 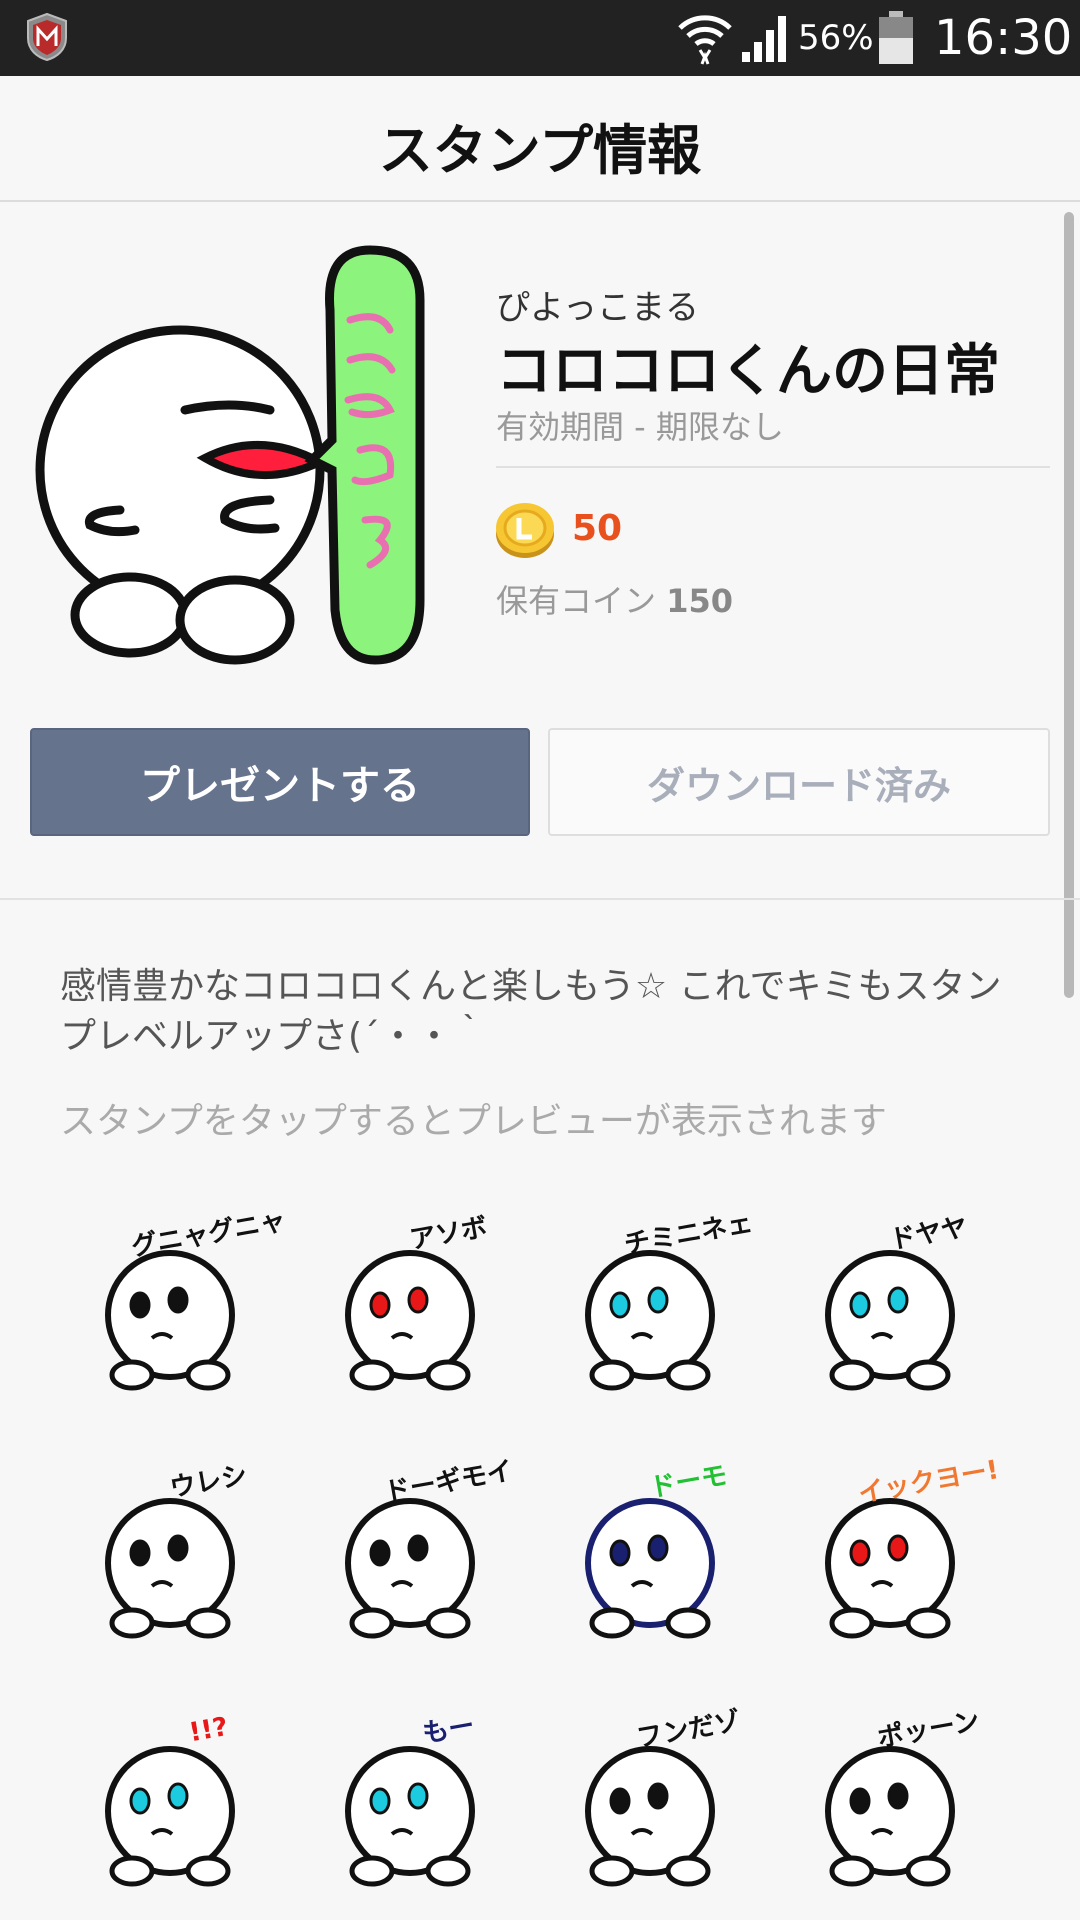 I want to click on downloaded-button: ダウンロード済み, so click(x=799, y=782).